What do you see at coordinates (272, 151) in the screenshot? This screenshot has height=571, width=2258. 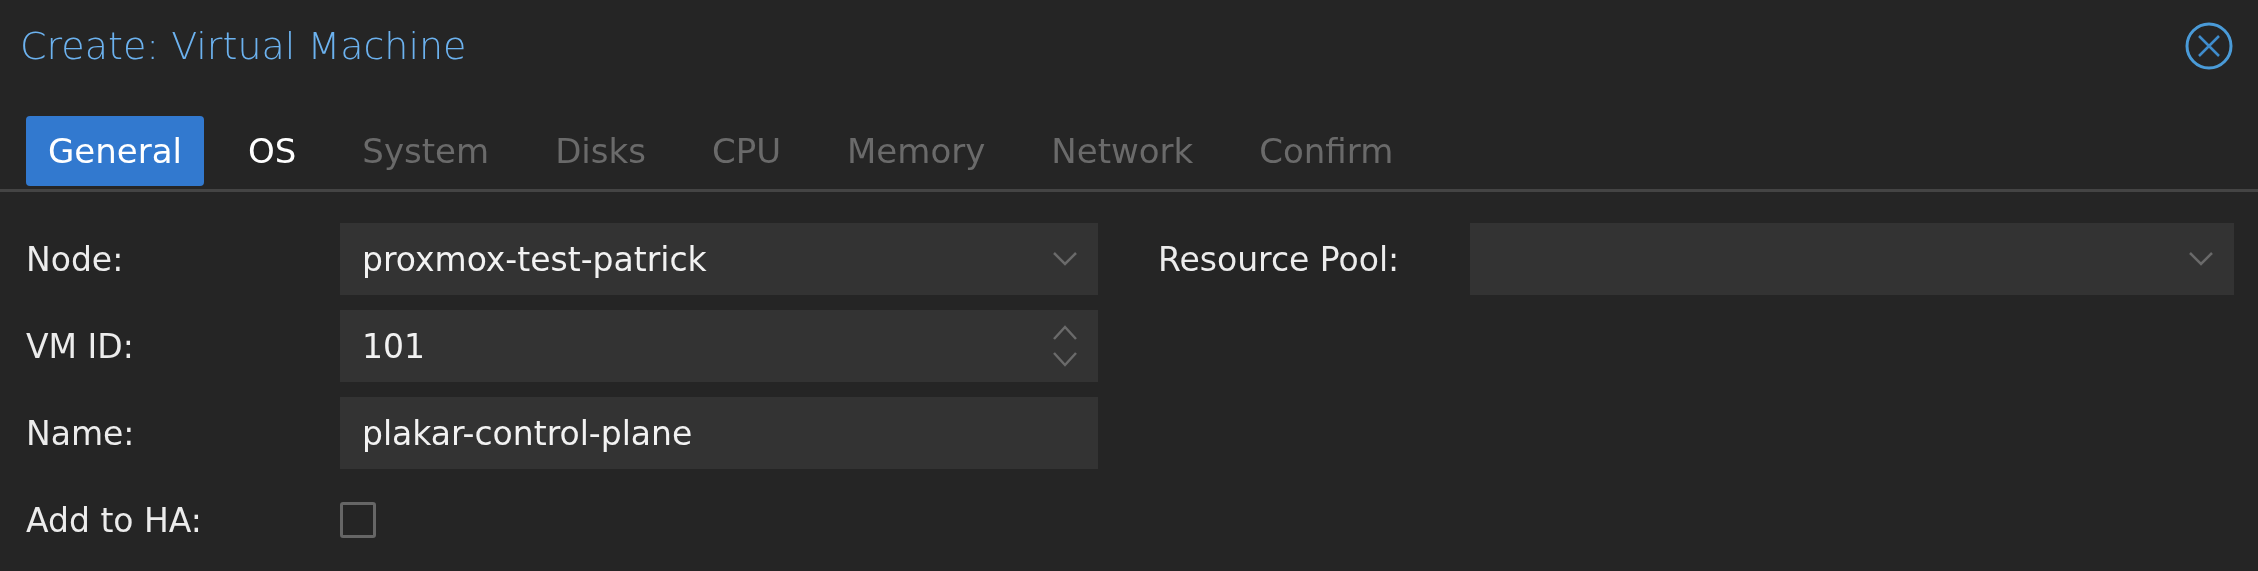 I see `tab: OS` at bounding box center [272, 151].